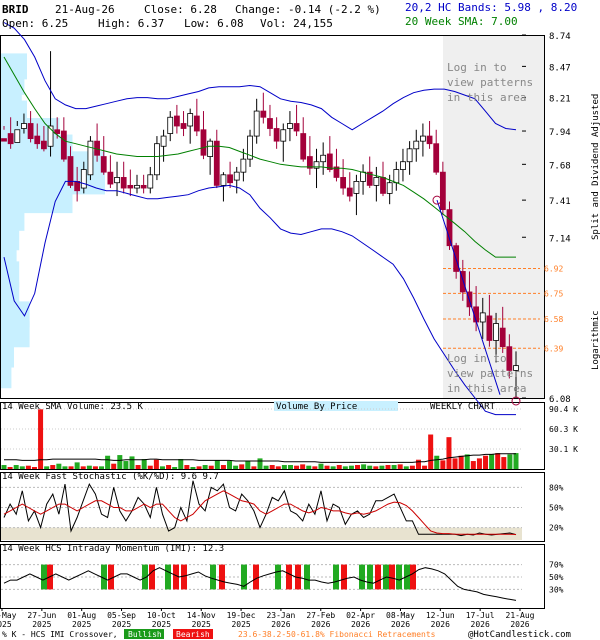  I want to click on x-tick-label: 21-Aug 2026, so click(520, 620).